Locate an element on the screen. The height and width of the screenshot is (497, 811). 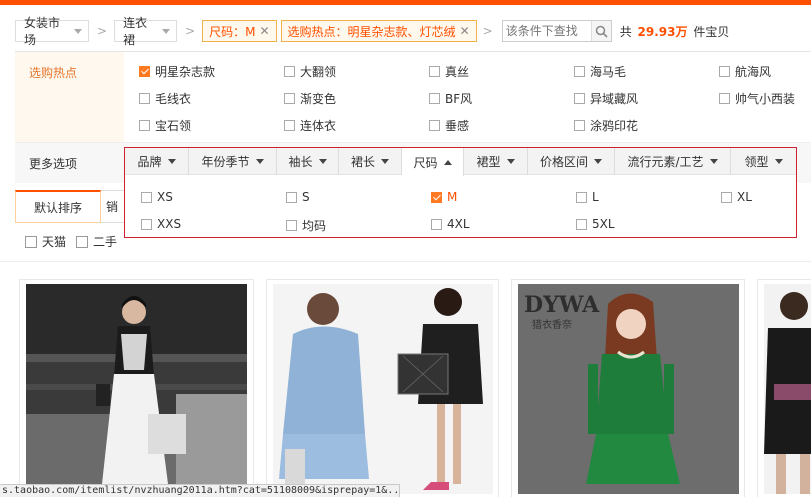
size-option: 均码 is located at coordinates (306, 225).